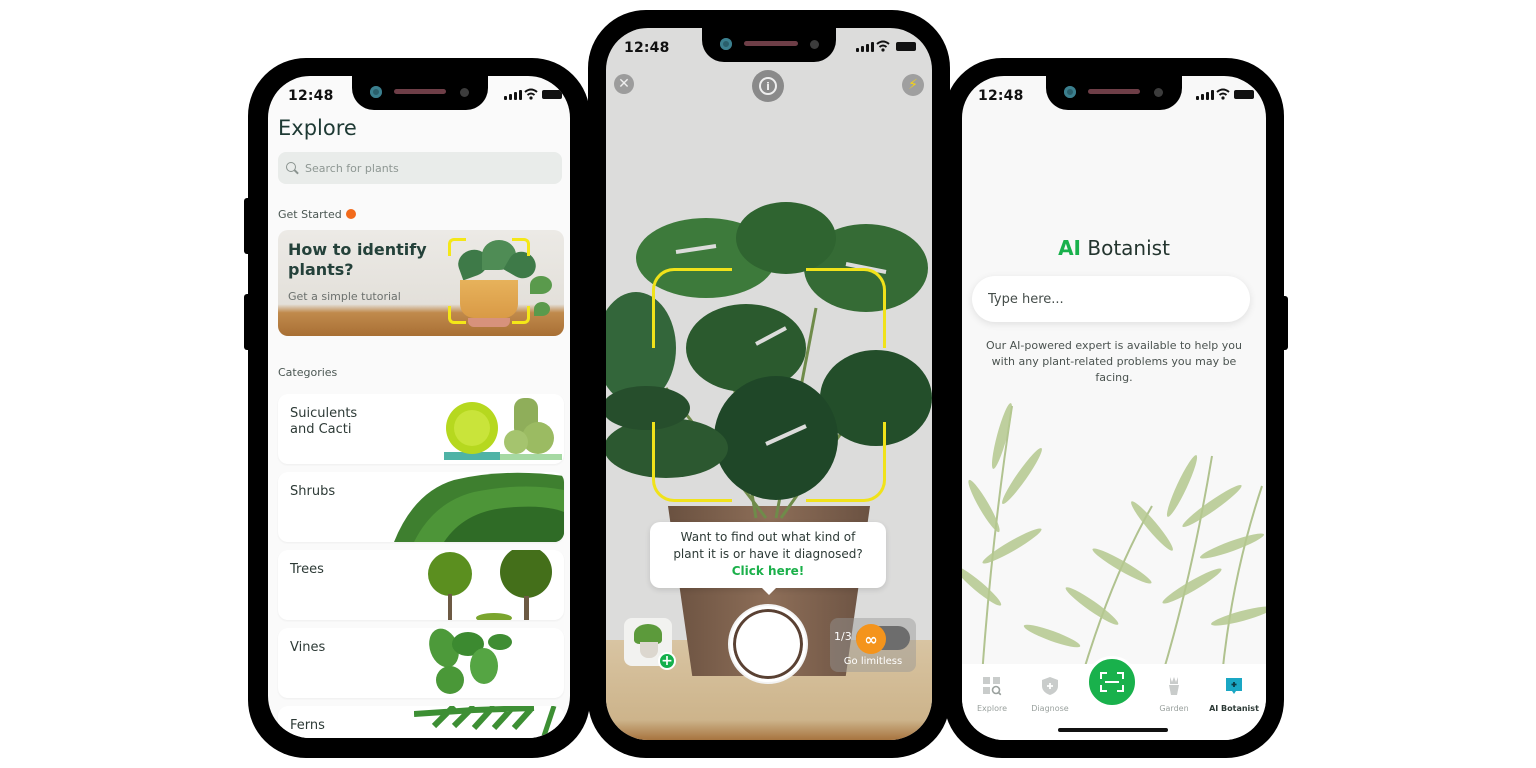 The image size is (1536, 768). Describe the element at coordinates (499, 283) in the screenshot. I see `tutorial-plant-image` at that location.